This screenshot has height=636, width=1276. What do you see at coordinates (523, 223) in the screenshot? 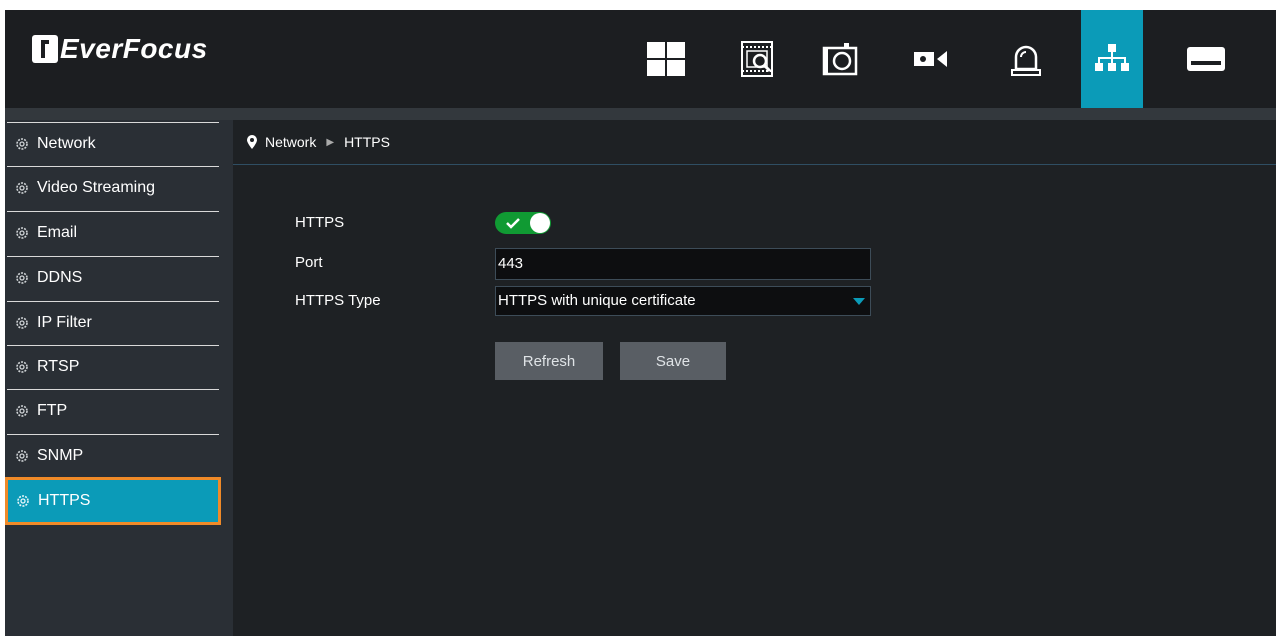
I see `https-toggle` at bounding box center [523, 223].